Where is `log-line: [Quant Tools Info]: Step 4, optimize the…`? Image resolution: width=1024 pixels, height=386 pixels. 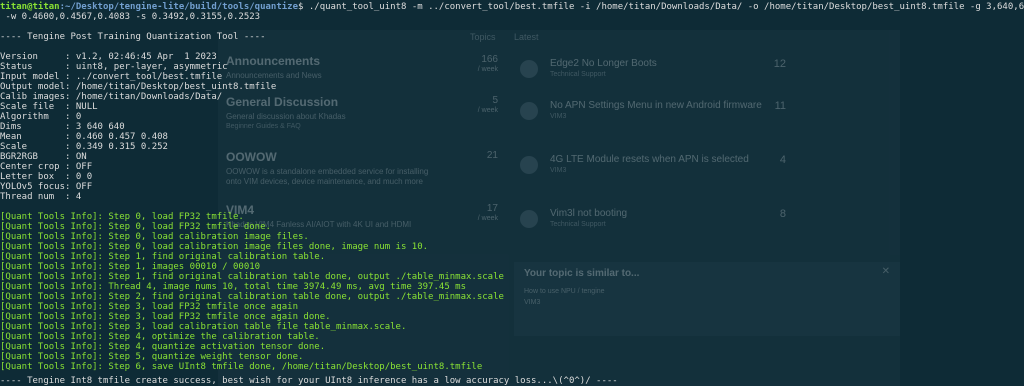
log-line: [Quant Tools Info]: Step 4, optimize the… is located at coordinates (160, 337).